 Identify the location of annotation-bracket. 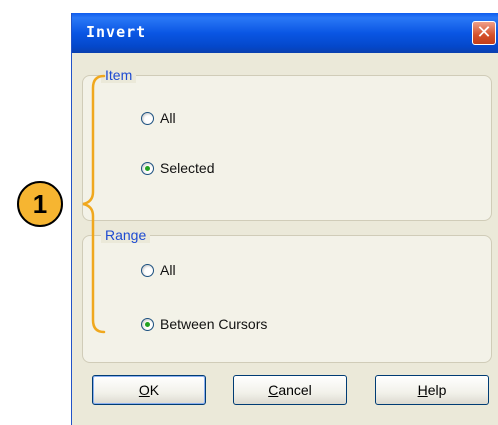
(94, 204).